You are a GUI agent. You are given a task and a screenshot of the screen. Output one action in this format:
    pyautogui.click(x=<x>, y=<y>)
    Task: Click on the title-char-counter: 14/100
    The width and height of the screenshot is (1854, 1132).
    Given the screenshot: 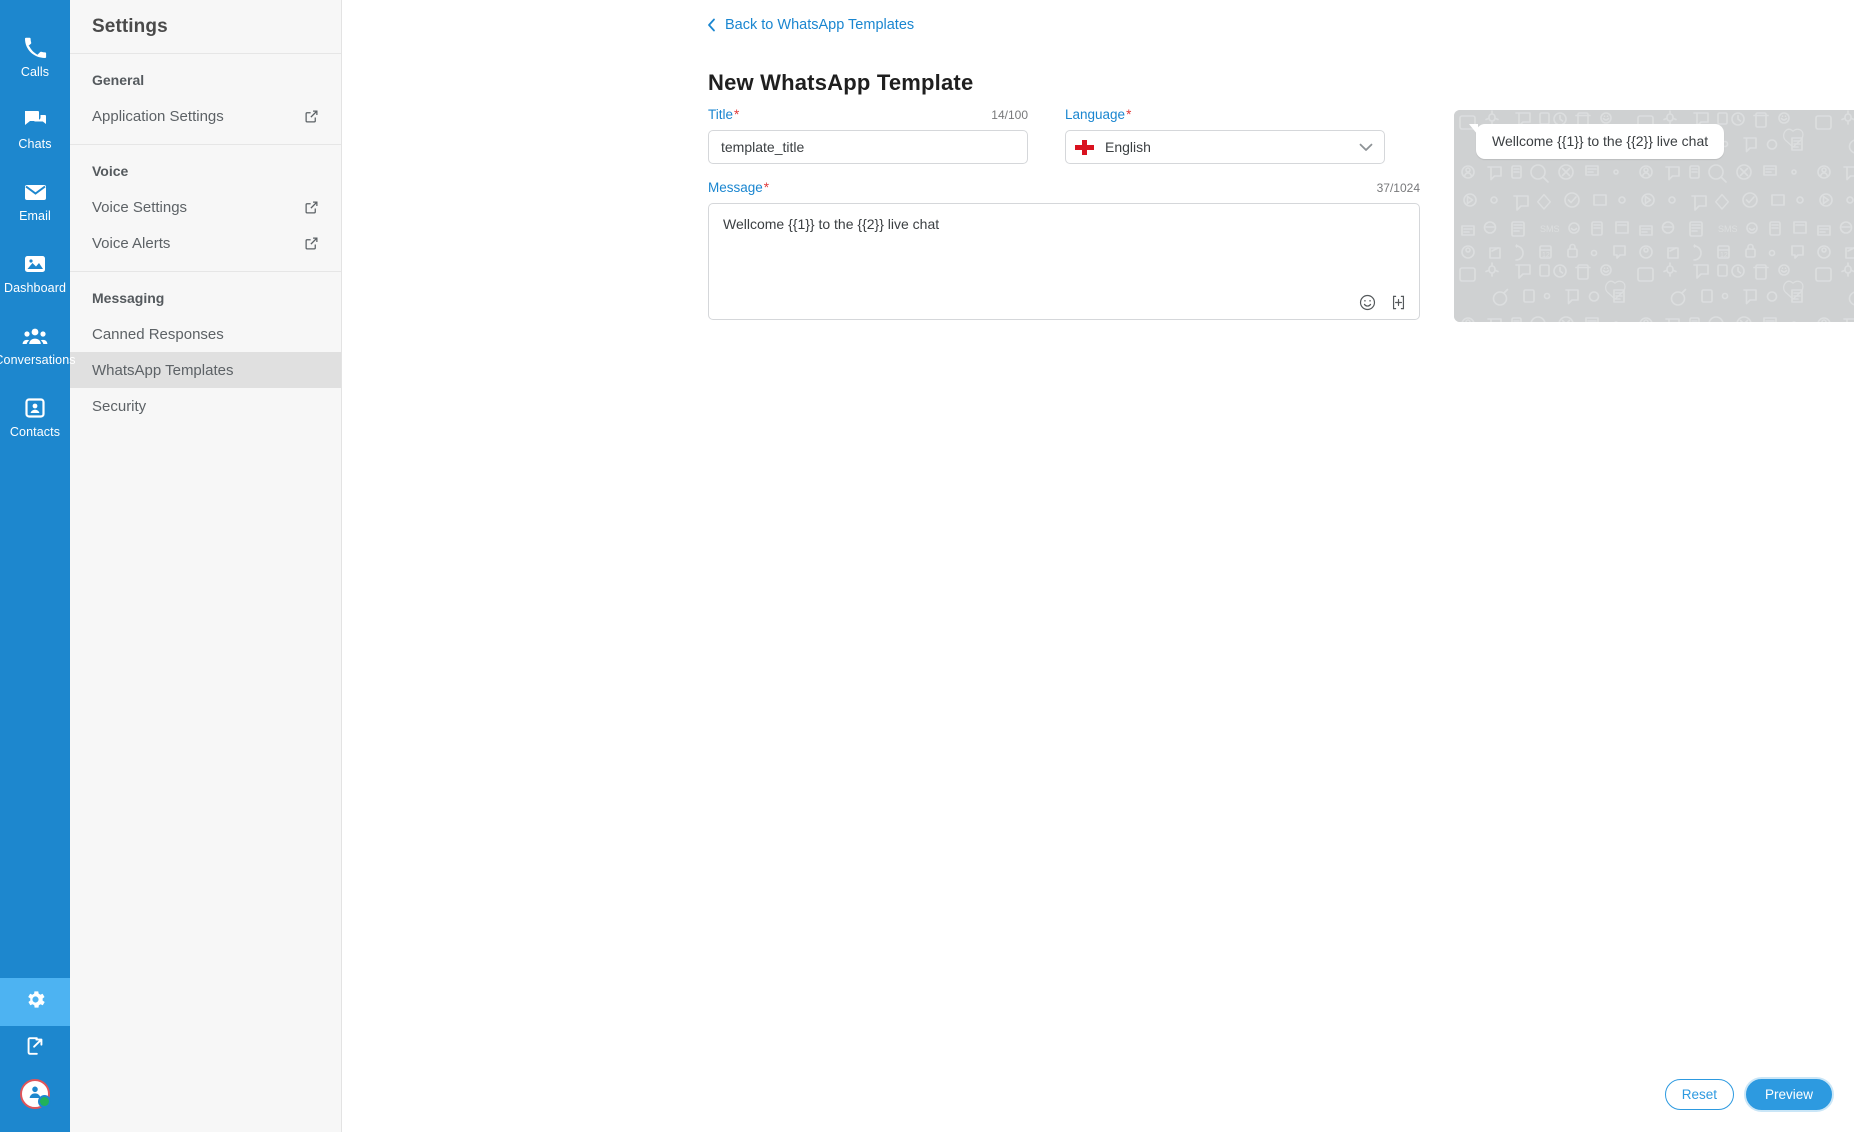 What is the action you would take?
    pyautogui.click(x=1009, y=115)
    